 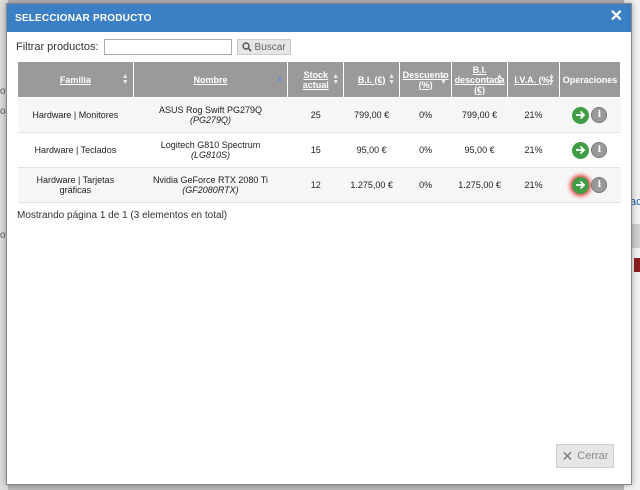 I want to click on search-button: Buscar, so click(x=263, y=47).